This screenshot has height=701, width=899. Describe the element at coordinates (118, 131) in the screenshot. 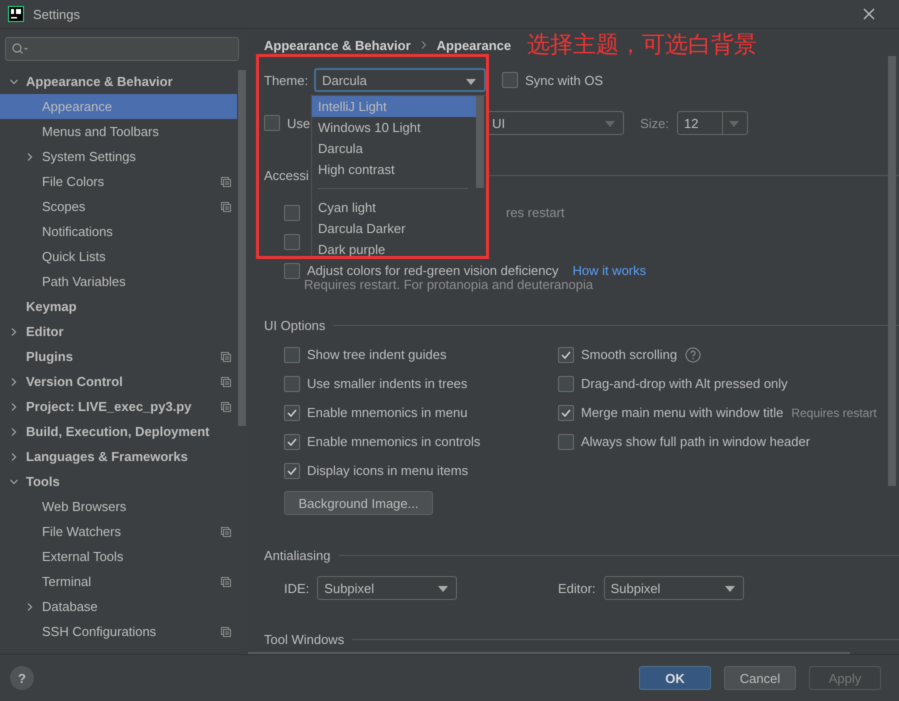

I see `sidebar-item: Menus and Toolbars` at that location.